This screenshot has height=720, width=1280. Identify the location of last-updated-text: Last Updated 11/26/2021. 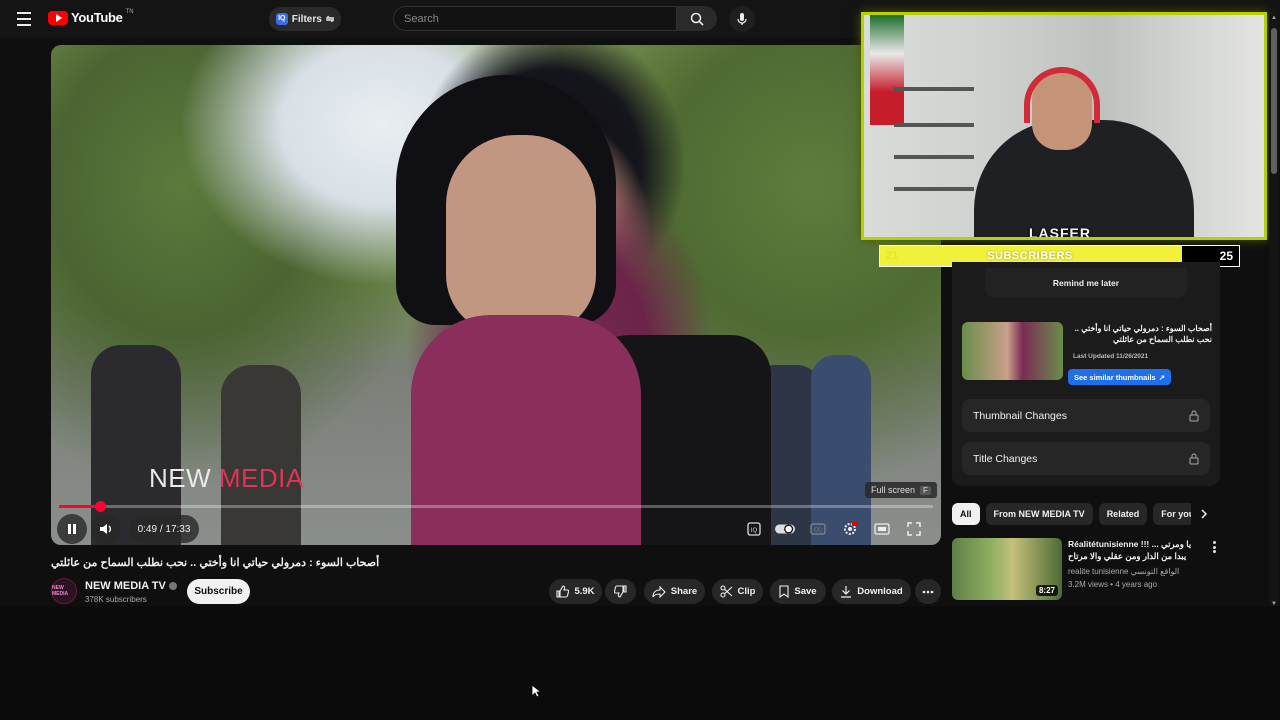
(1111, 356).